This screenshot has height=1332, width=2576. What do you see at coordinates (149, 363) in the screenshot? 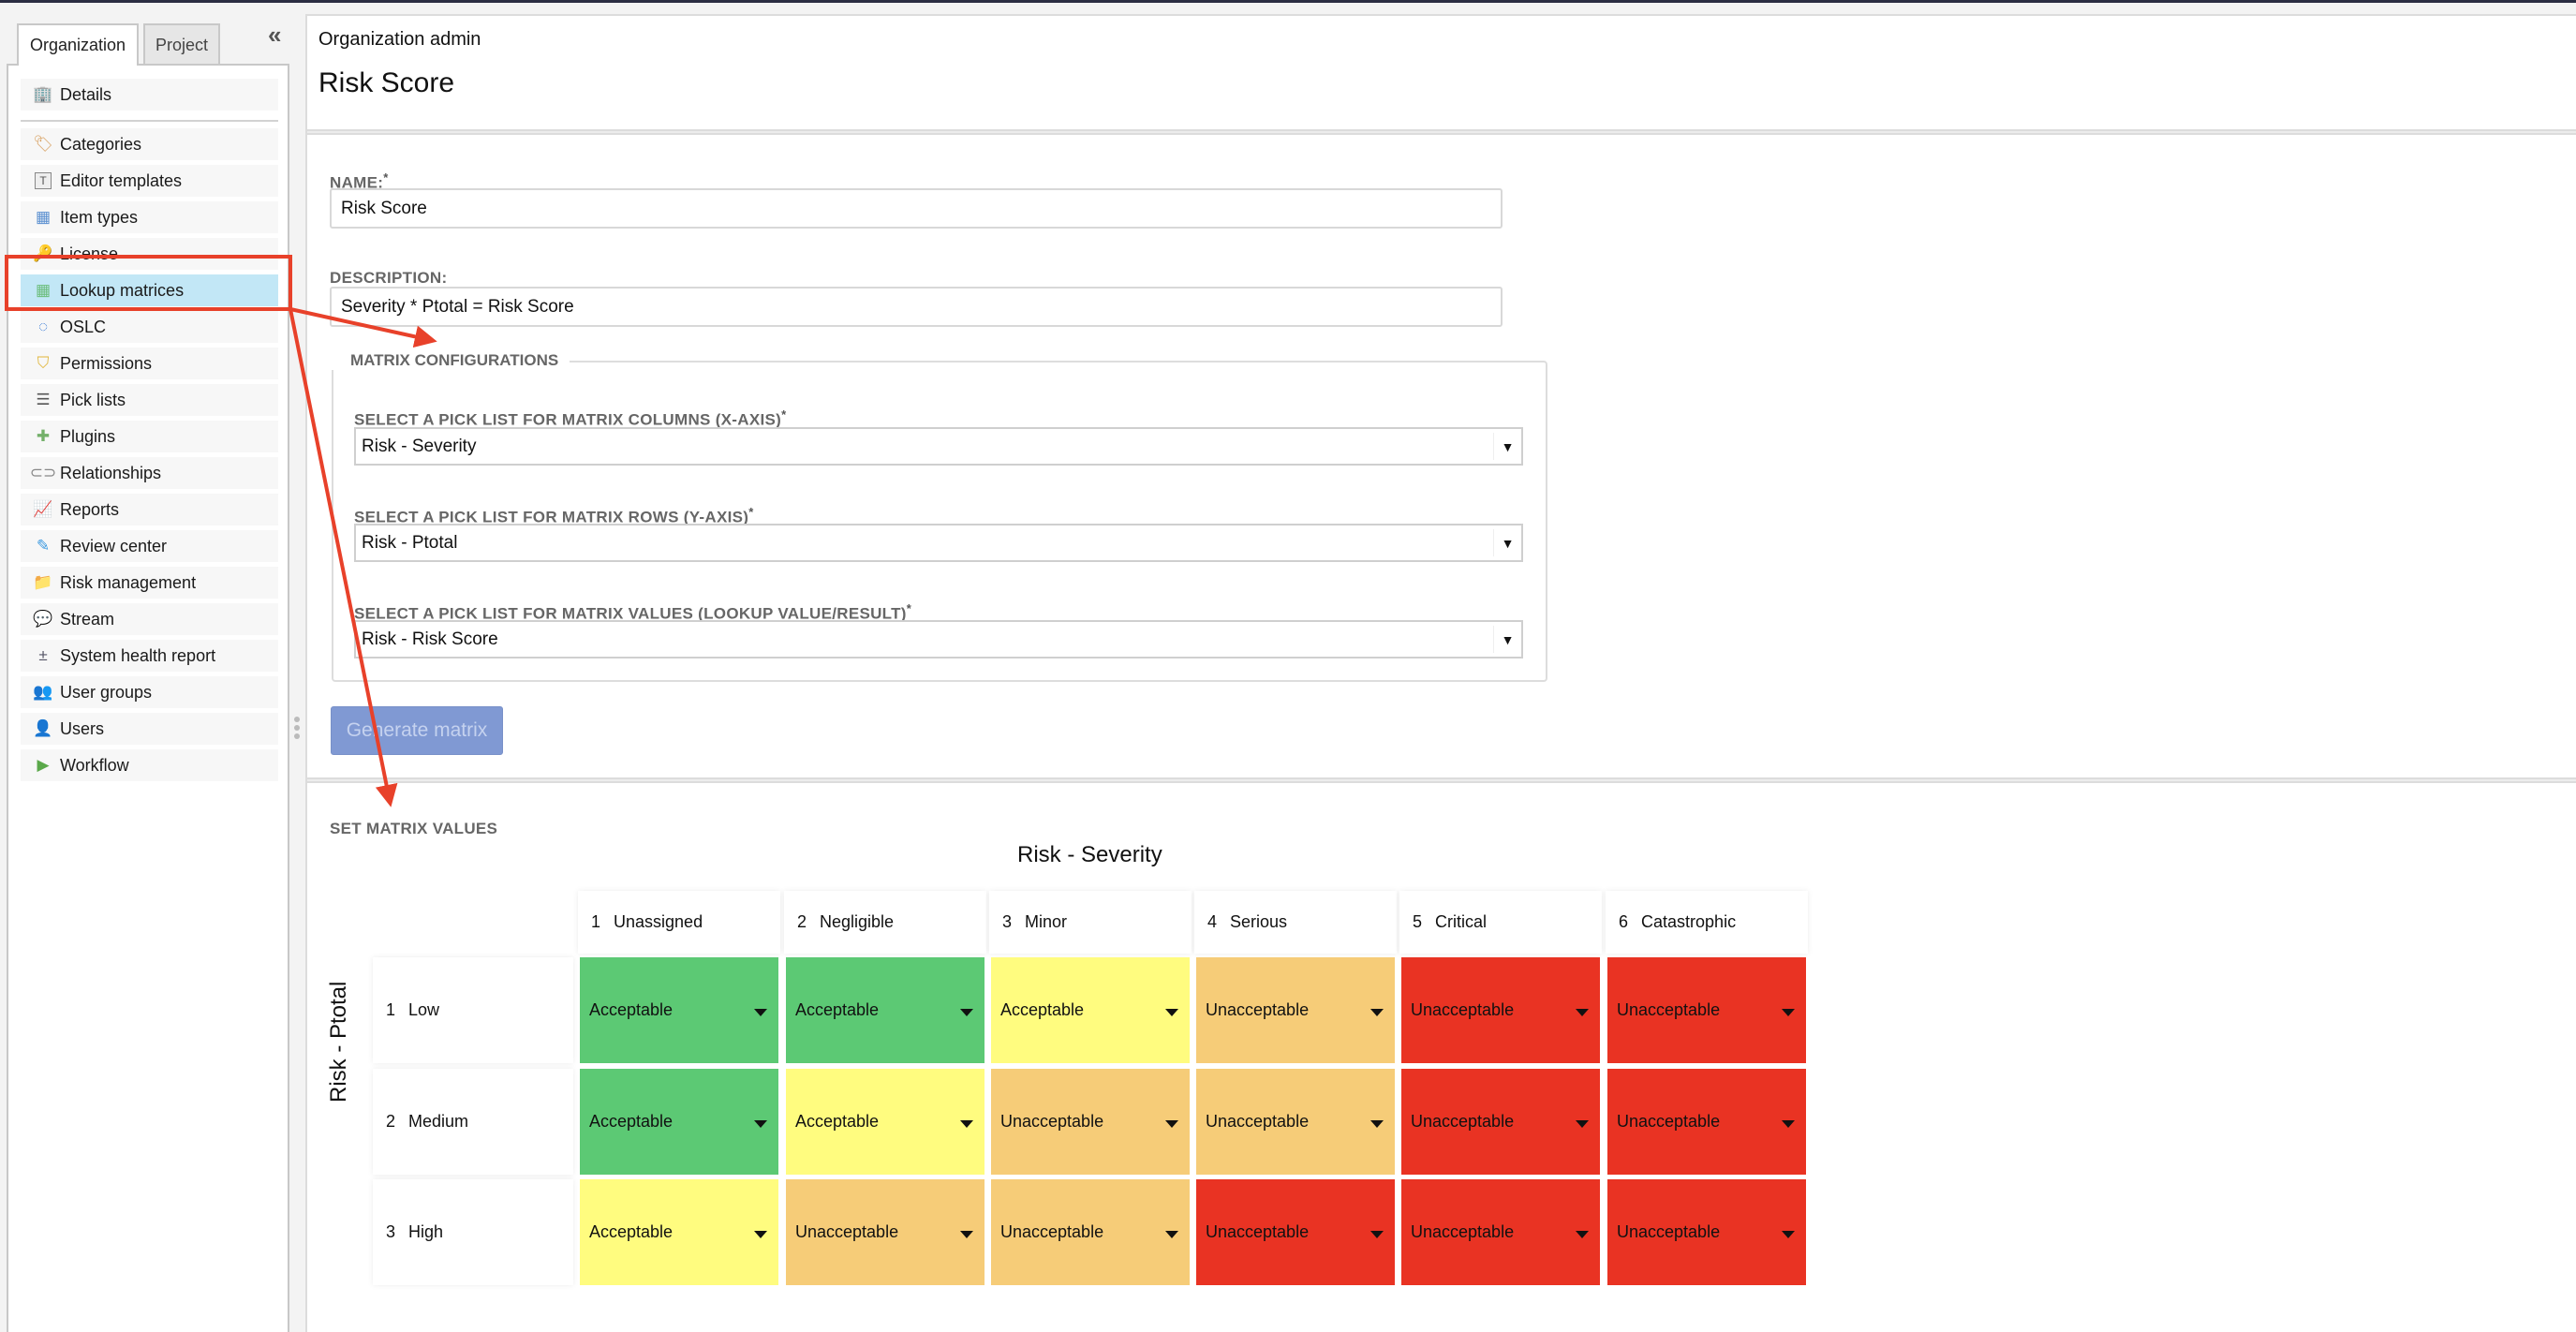
I see `sidebar-item-permissions: ⛉ Permissions` at bounding box center [149, 363].